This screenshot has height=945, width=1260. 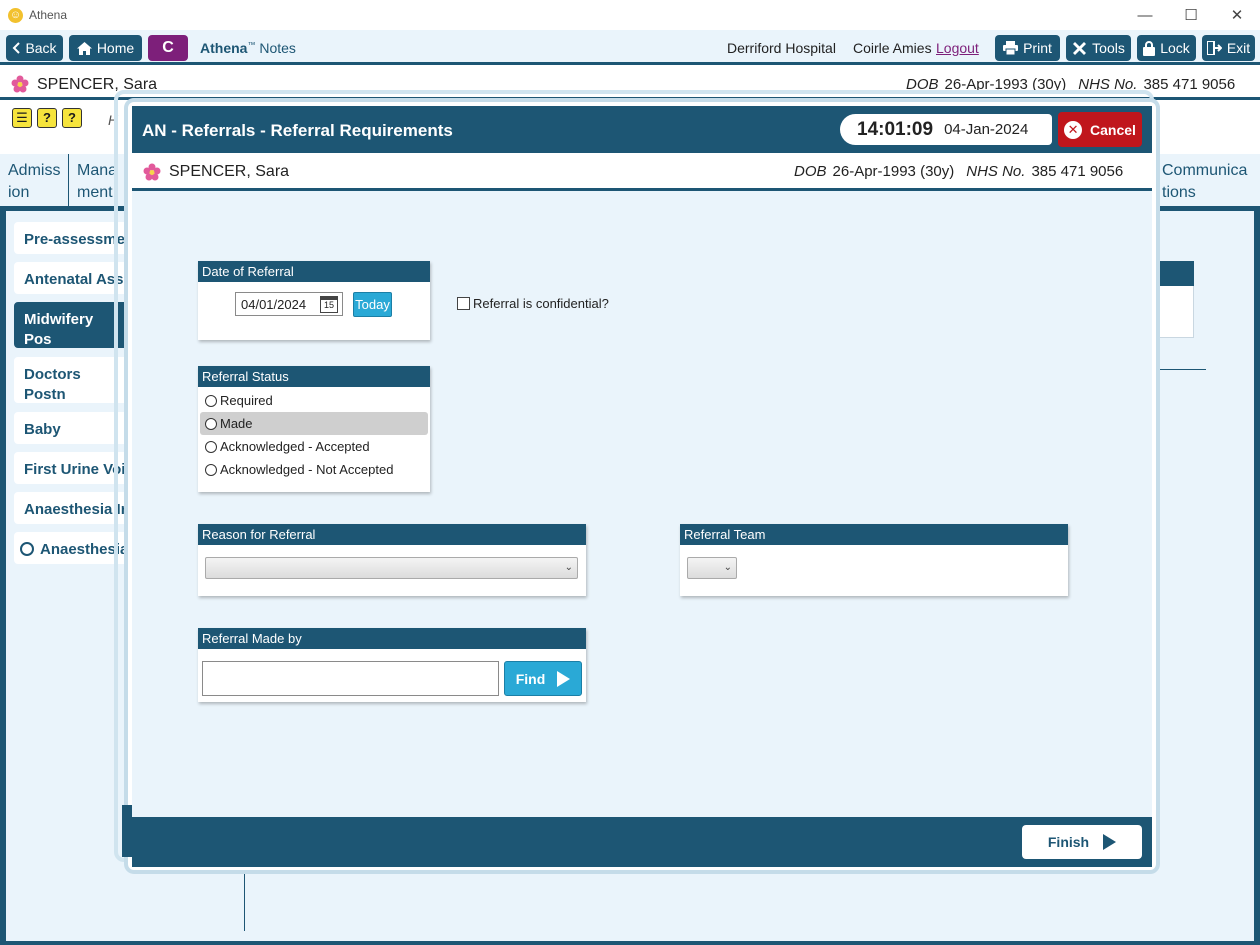 I want to click on nav-item-doctors: Doctors Postn Assessments, so click(x=71, y=380).